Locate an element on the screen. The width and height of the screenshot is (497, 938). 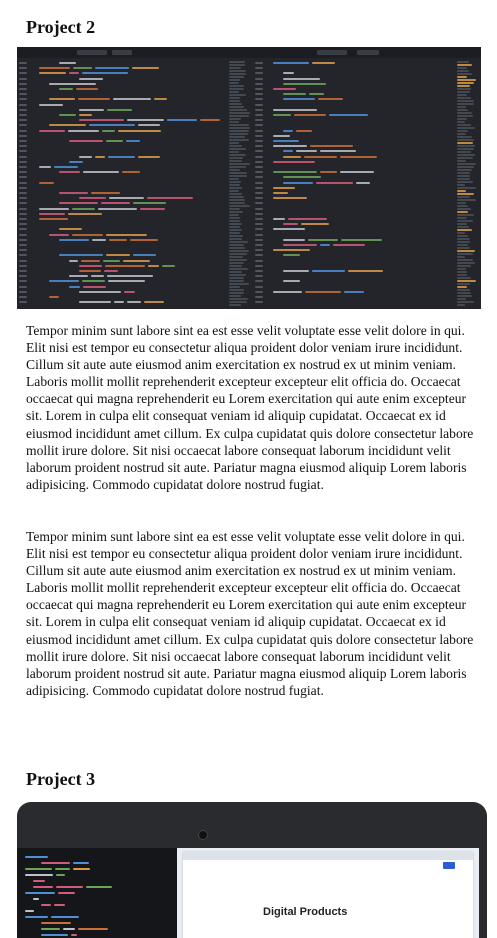
laptop-bezel: Digital Products is located at coordinates (252, 870).